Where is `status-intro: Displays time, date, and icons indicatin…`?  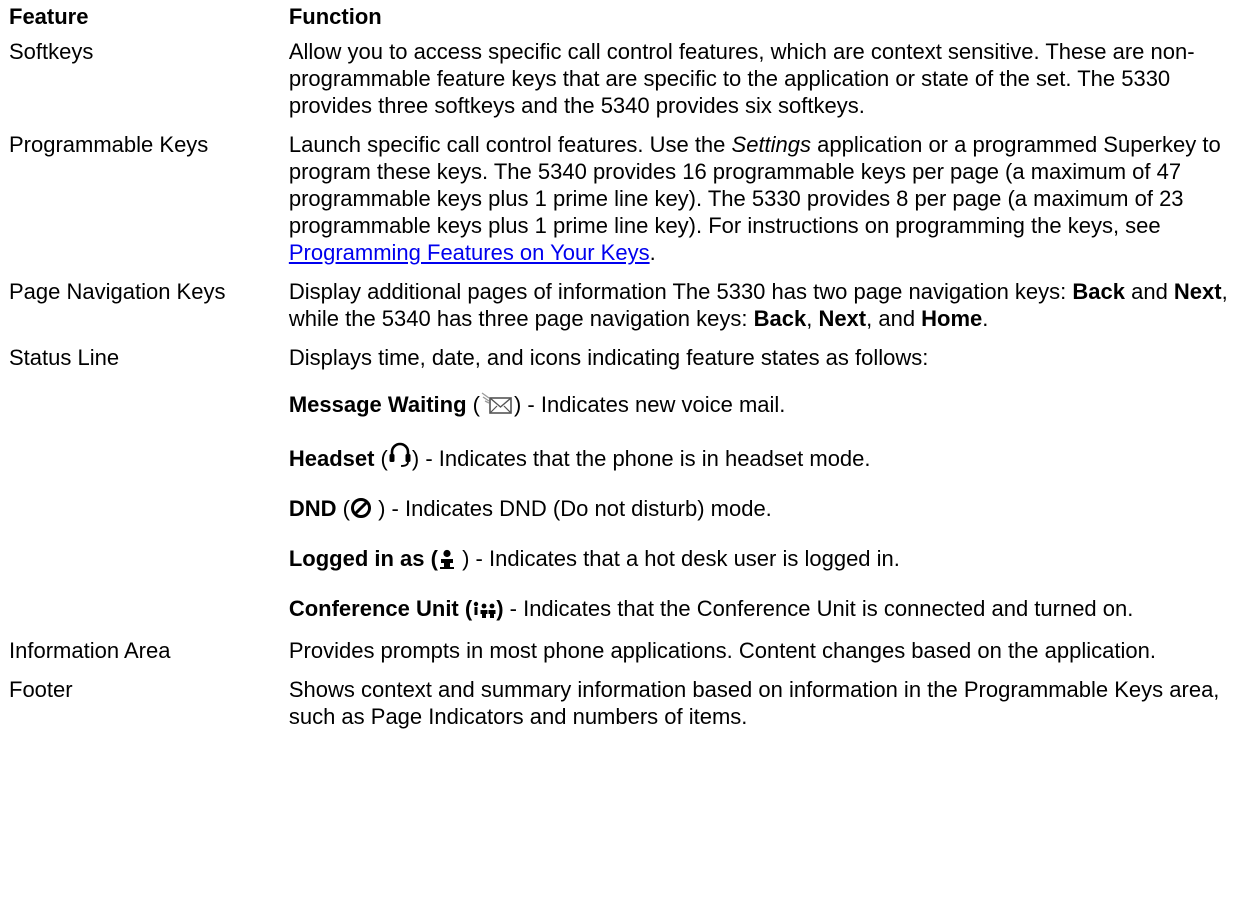 status-intro: Displays time, date, and icons indicatin… is located at coordinates (608, 357).